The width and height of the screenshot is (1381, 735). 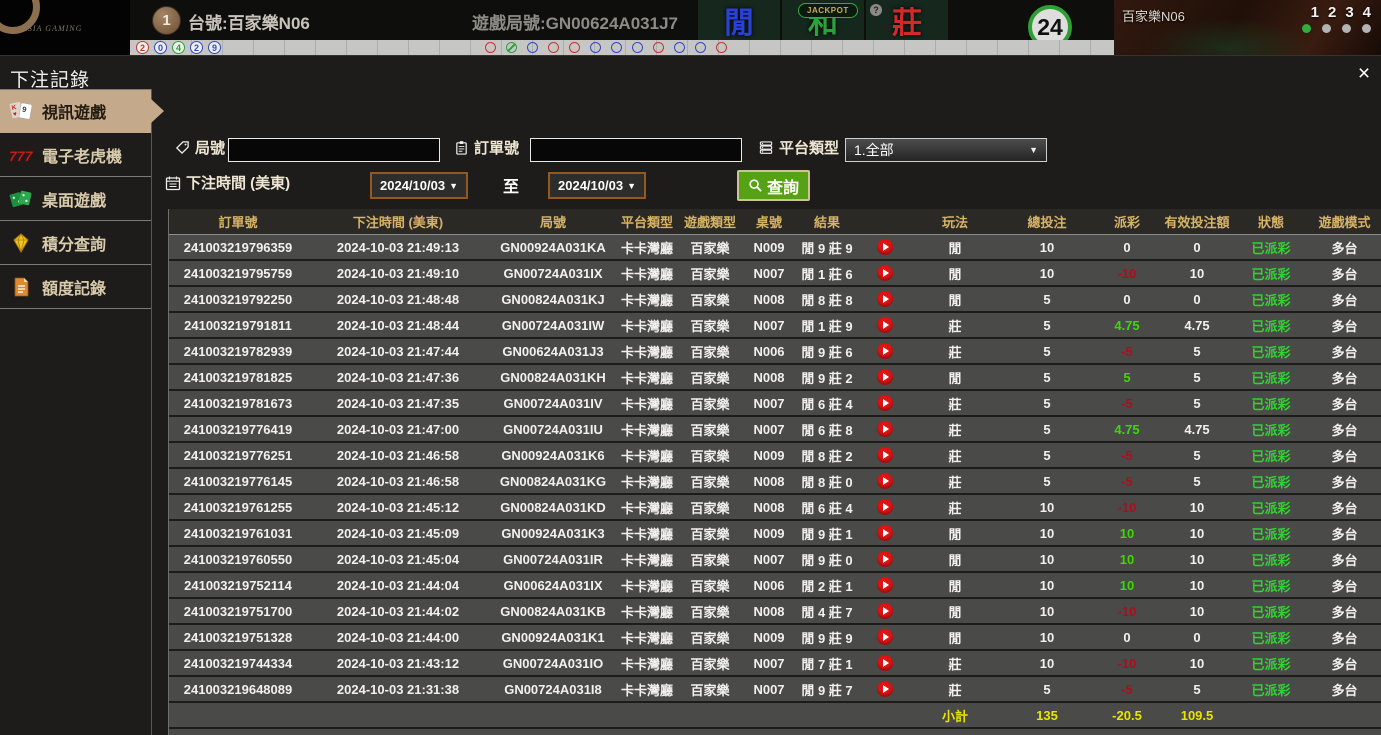 What do you see at coordinates (1047, 455) in the screenshot?
I see `total-bet: 5` at bounding box center [1047, 455].